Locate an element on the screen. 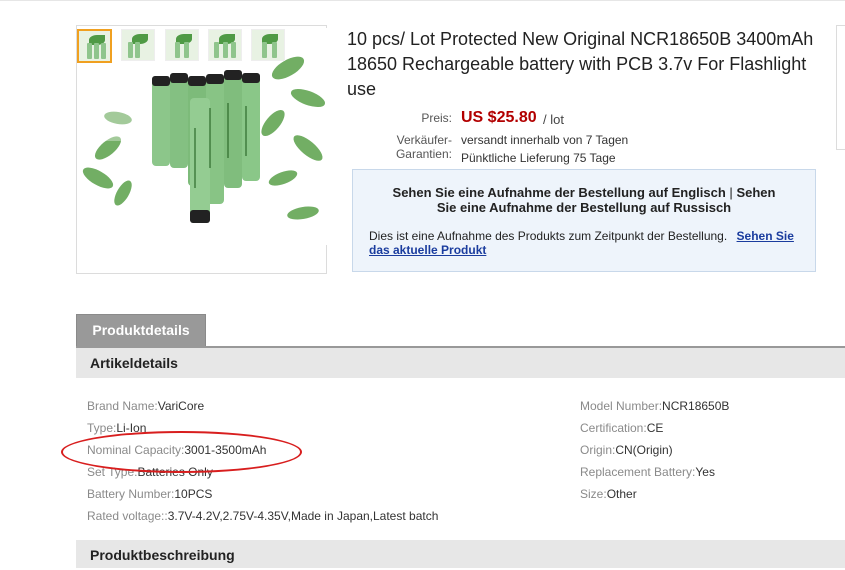 The height and width of the screenshot is (570, 845). attr-replacement-battery: Replacement Battery:Yes is located at coordinates (647, 472).